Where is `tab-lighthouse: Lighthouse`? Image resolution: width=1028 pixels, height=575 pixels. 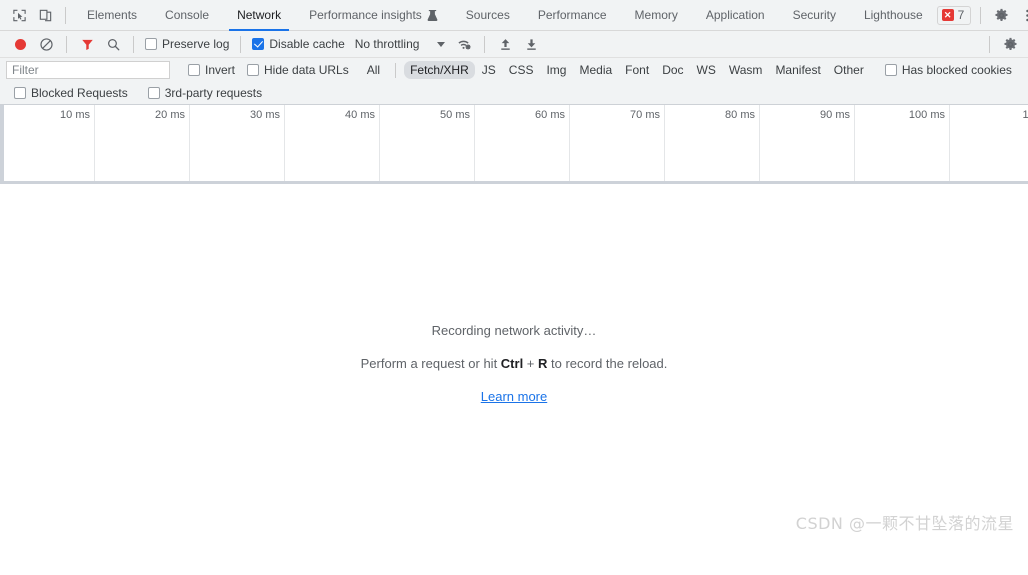 tab-lighthouse: Lighthouse is located at coordinates (893, 15).